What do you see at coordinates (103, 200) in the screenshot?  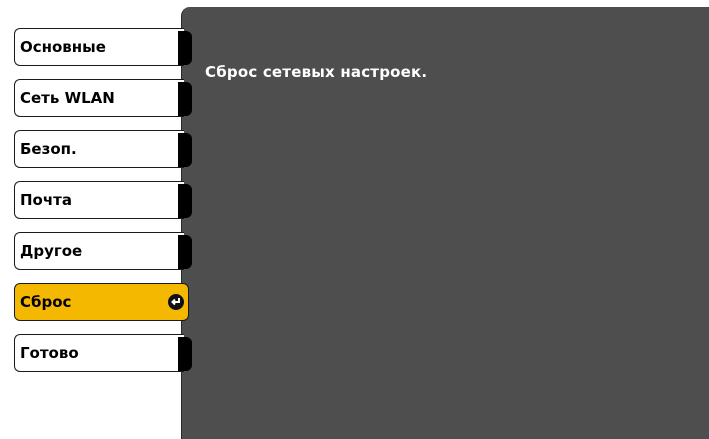 I see `tab-mail: Почта` at bounding box center [103, 200].